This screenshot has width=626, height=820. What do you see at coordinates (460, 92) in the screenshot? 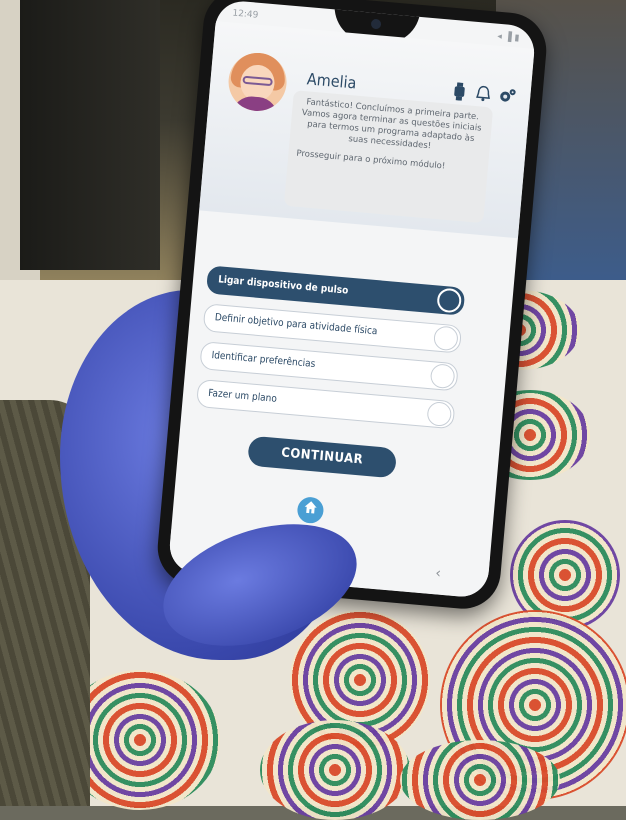
I see `smartwatch-icon` at bounding box center [460, 92].